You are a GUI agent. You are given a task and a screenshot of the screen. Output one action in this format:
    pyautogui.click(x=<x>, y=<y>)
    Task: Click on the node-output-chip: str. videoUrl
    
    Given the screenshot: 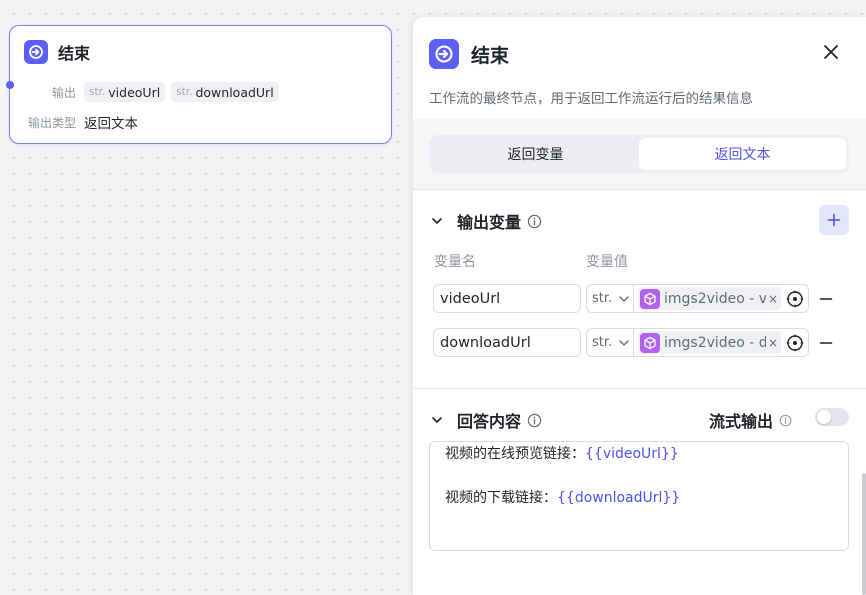 What is the action you would take?
    pyautogui.click(x=125, y=92)
    